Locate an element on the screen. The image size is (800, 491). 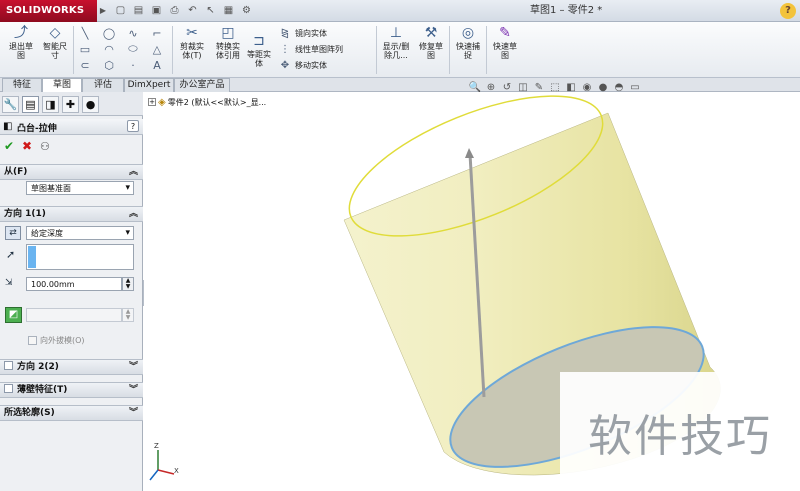
rectangle-icon: ▭ is located at coordinates (85, 49).